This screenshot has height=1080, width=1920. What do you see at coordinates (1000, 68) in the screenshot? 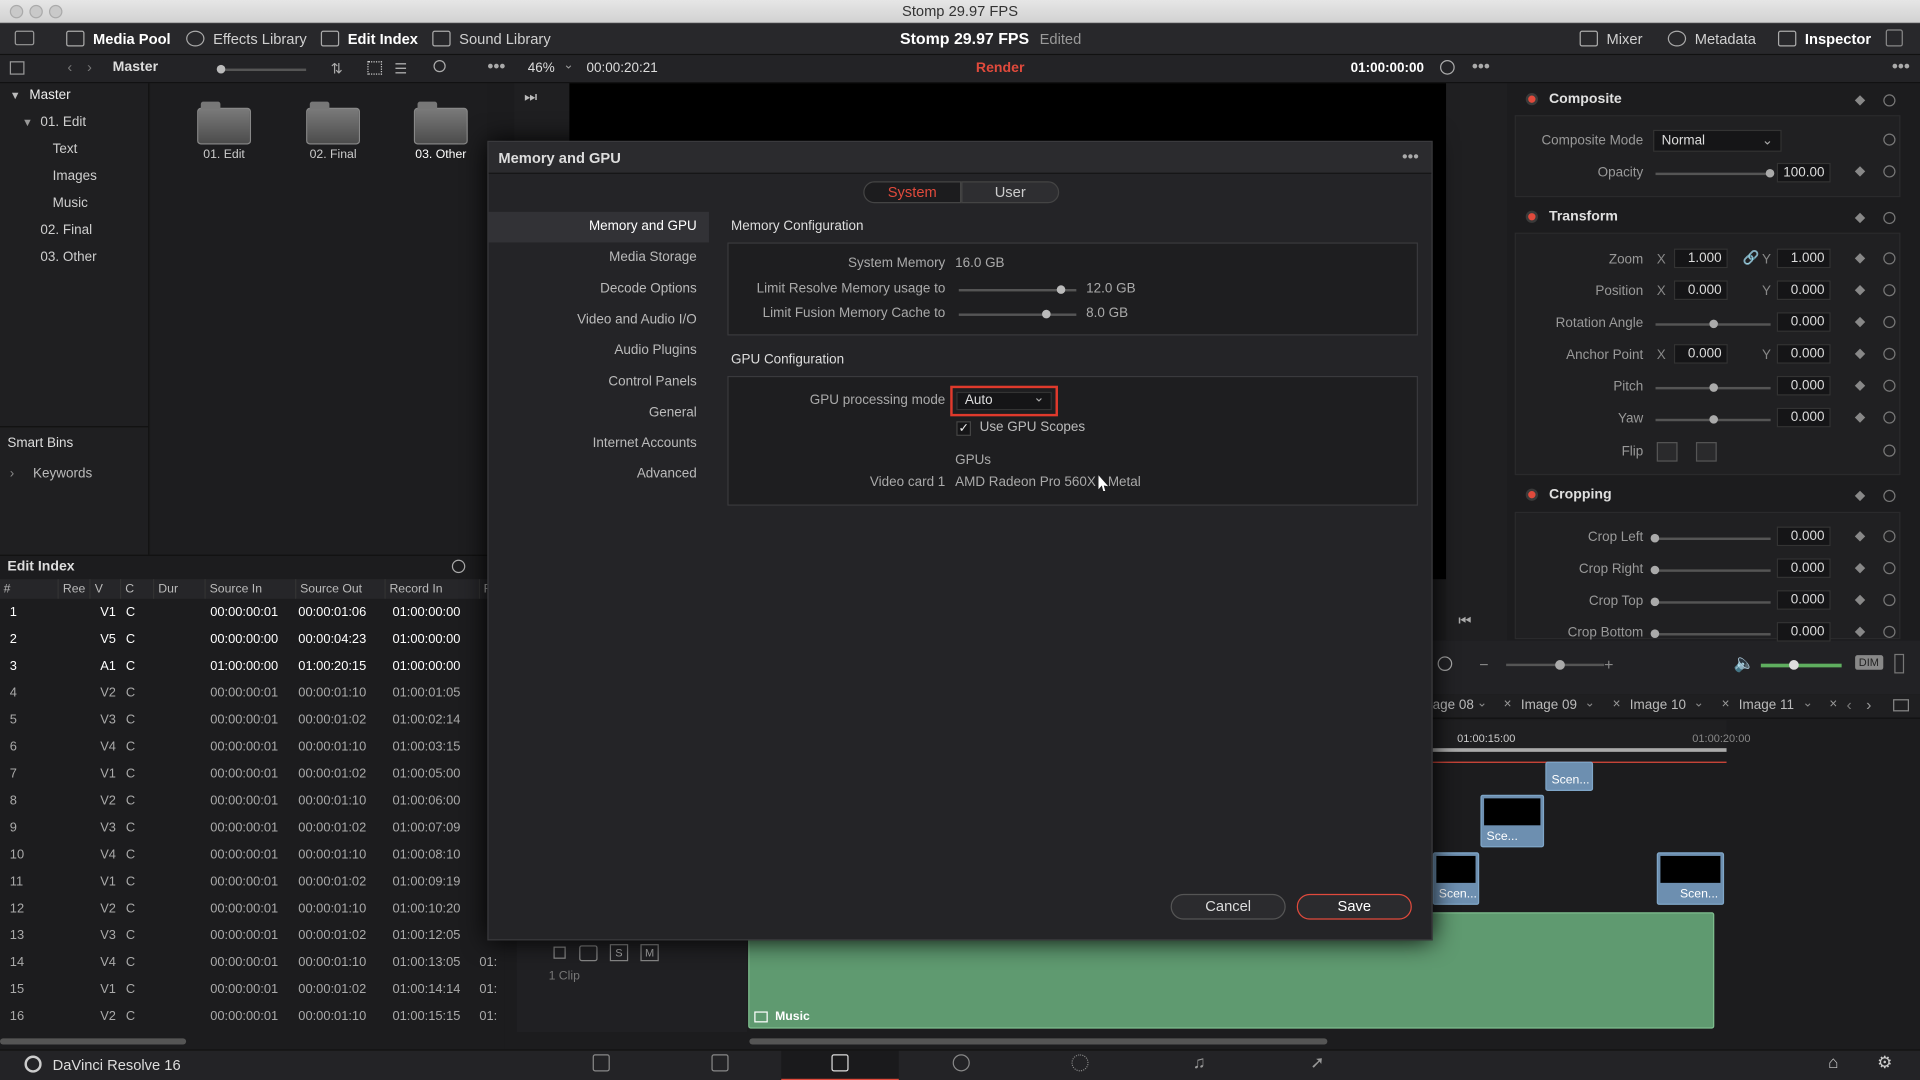
I see `render-dropdown: Render` at bounding box center [1000, 68].